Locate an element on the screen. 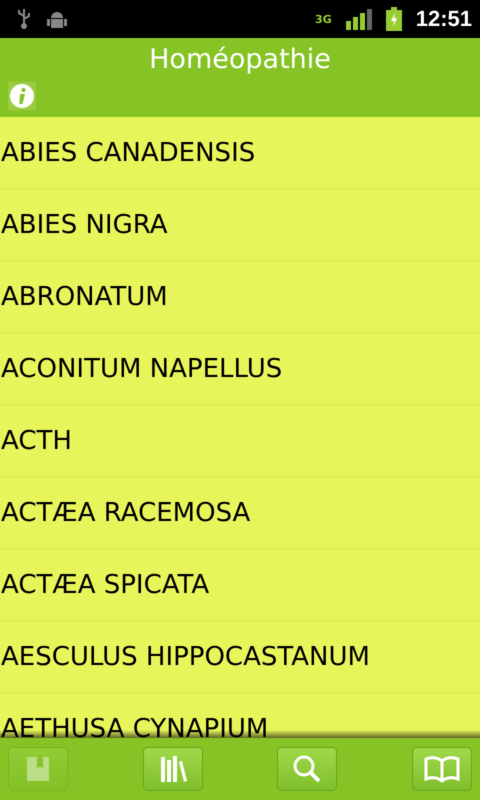 Image resolution: width=480 pixels, height=800 pixels. app-title: Homéopathie is located at coordinates (240, 60).